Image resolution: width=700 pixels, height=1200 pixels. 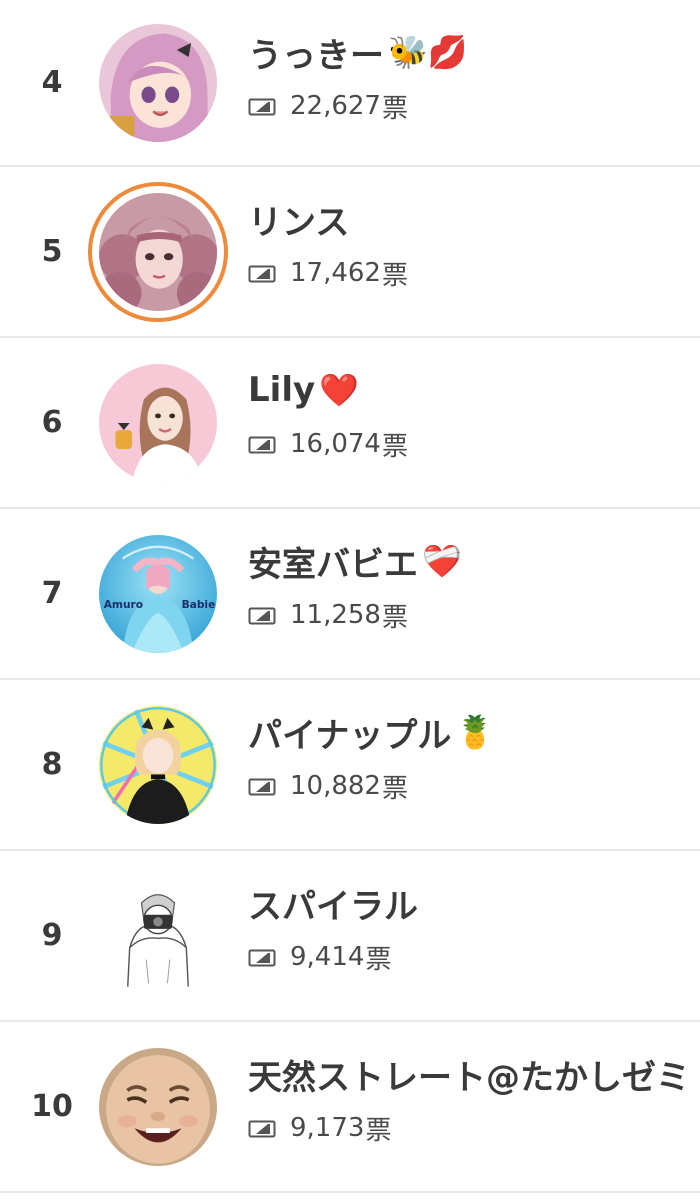 I want to click on entry-name-text: うっきー, so click(x=316, y=55).